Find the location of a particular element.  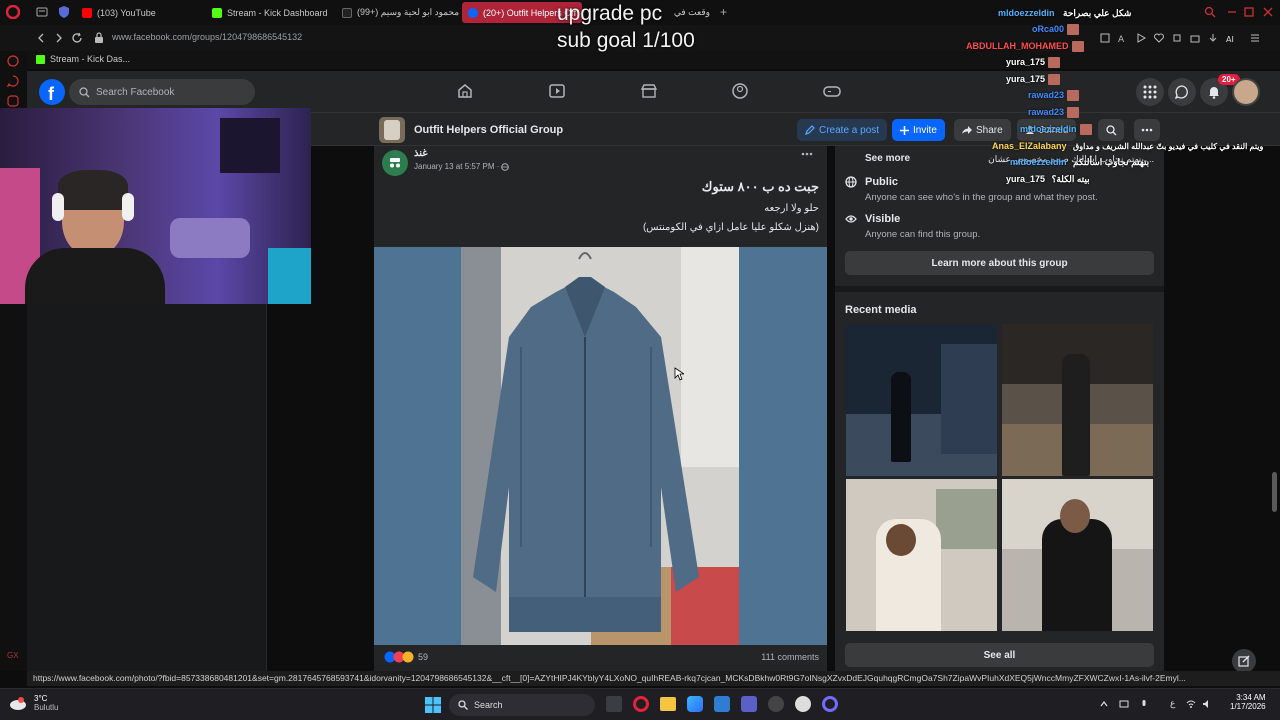

music-icon is located at coordinates (803, 704).